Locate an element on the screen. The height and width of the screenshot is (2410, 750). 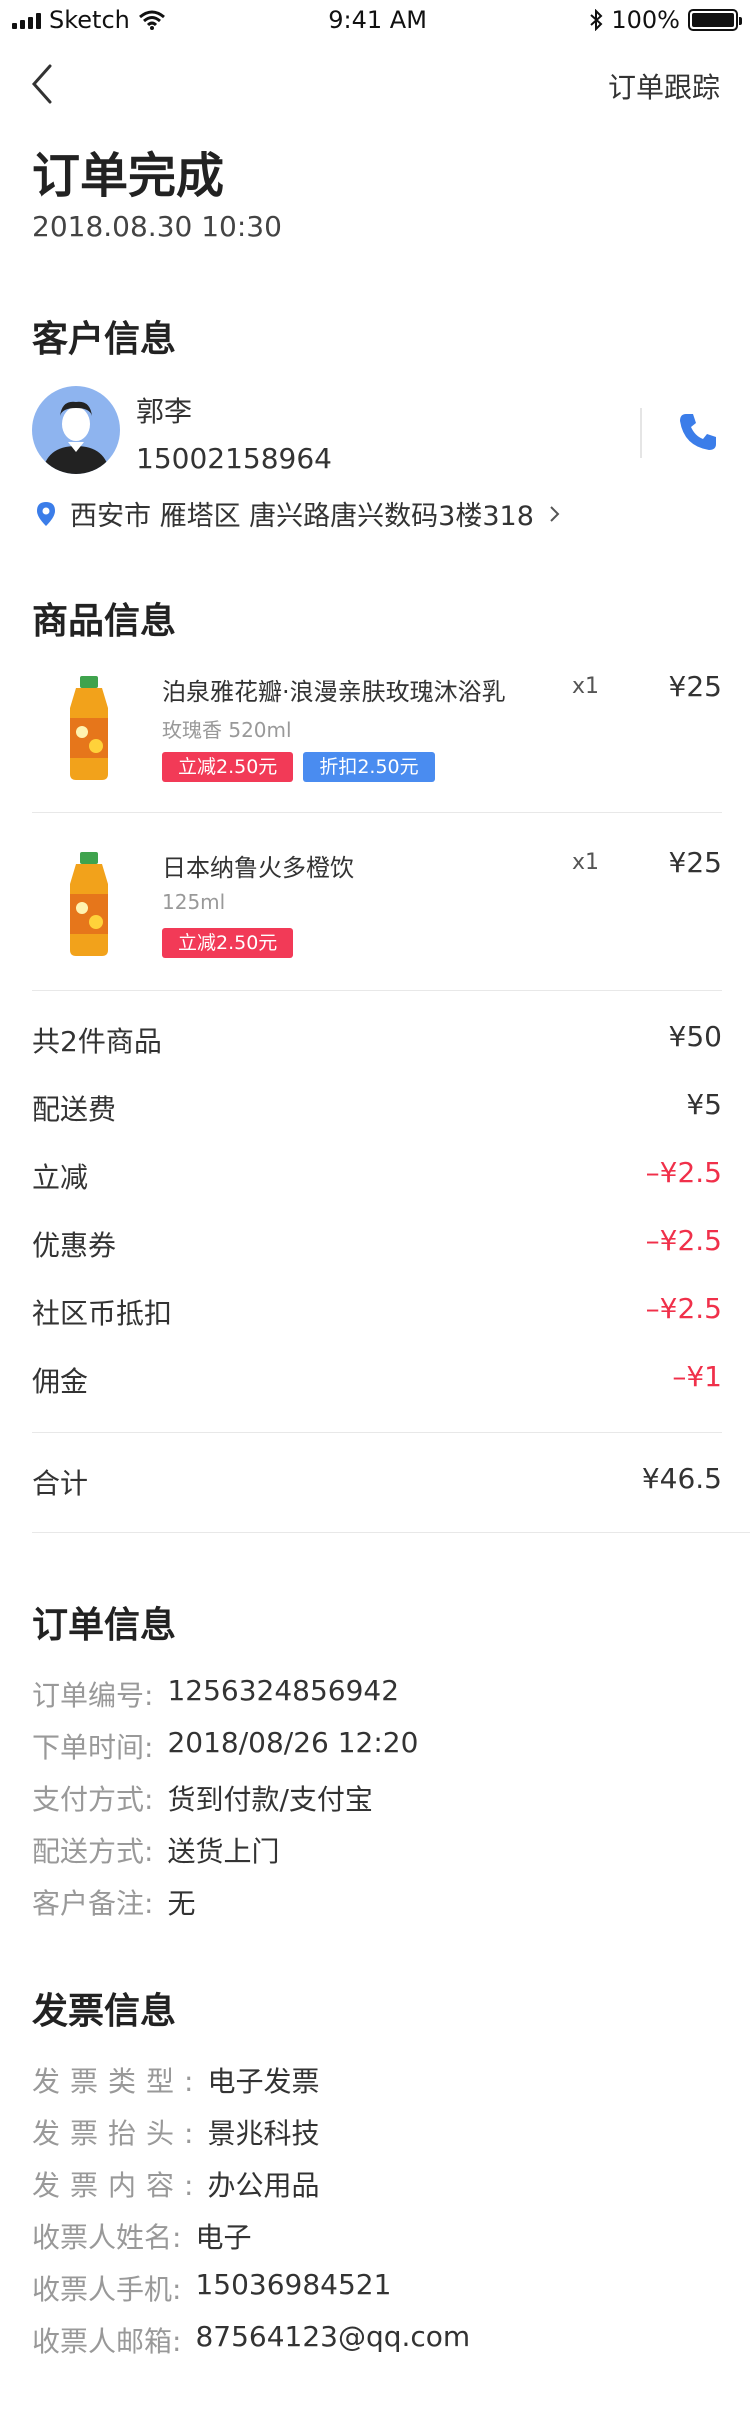
invoice-section-title: 发票信息 is located at coordinates (104, 2011).